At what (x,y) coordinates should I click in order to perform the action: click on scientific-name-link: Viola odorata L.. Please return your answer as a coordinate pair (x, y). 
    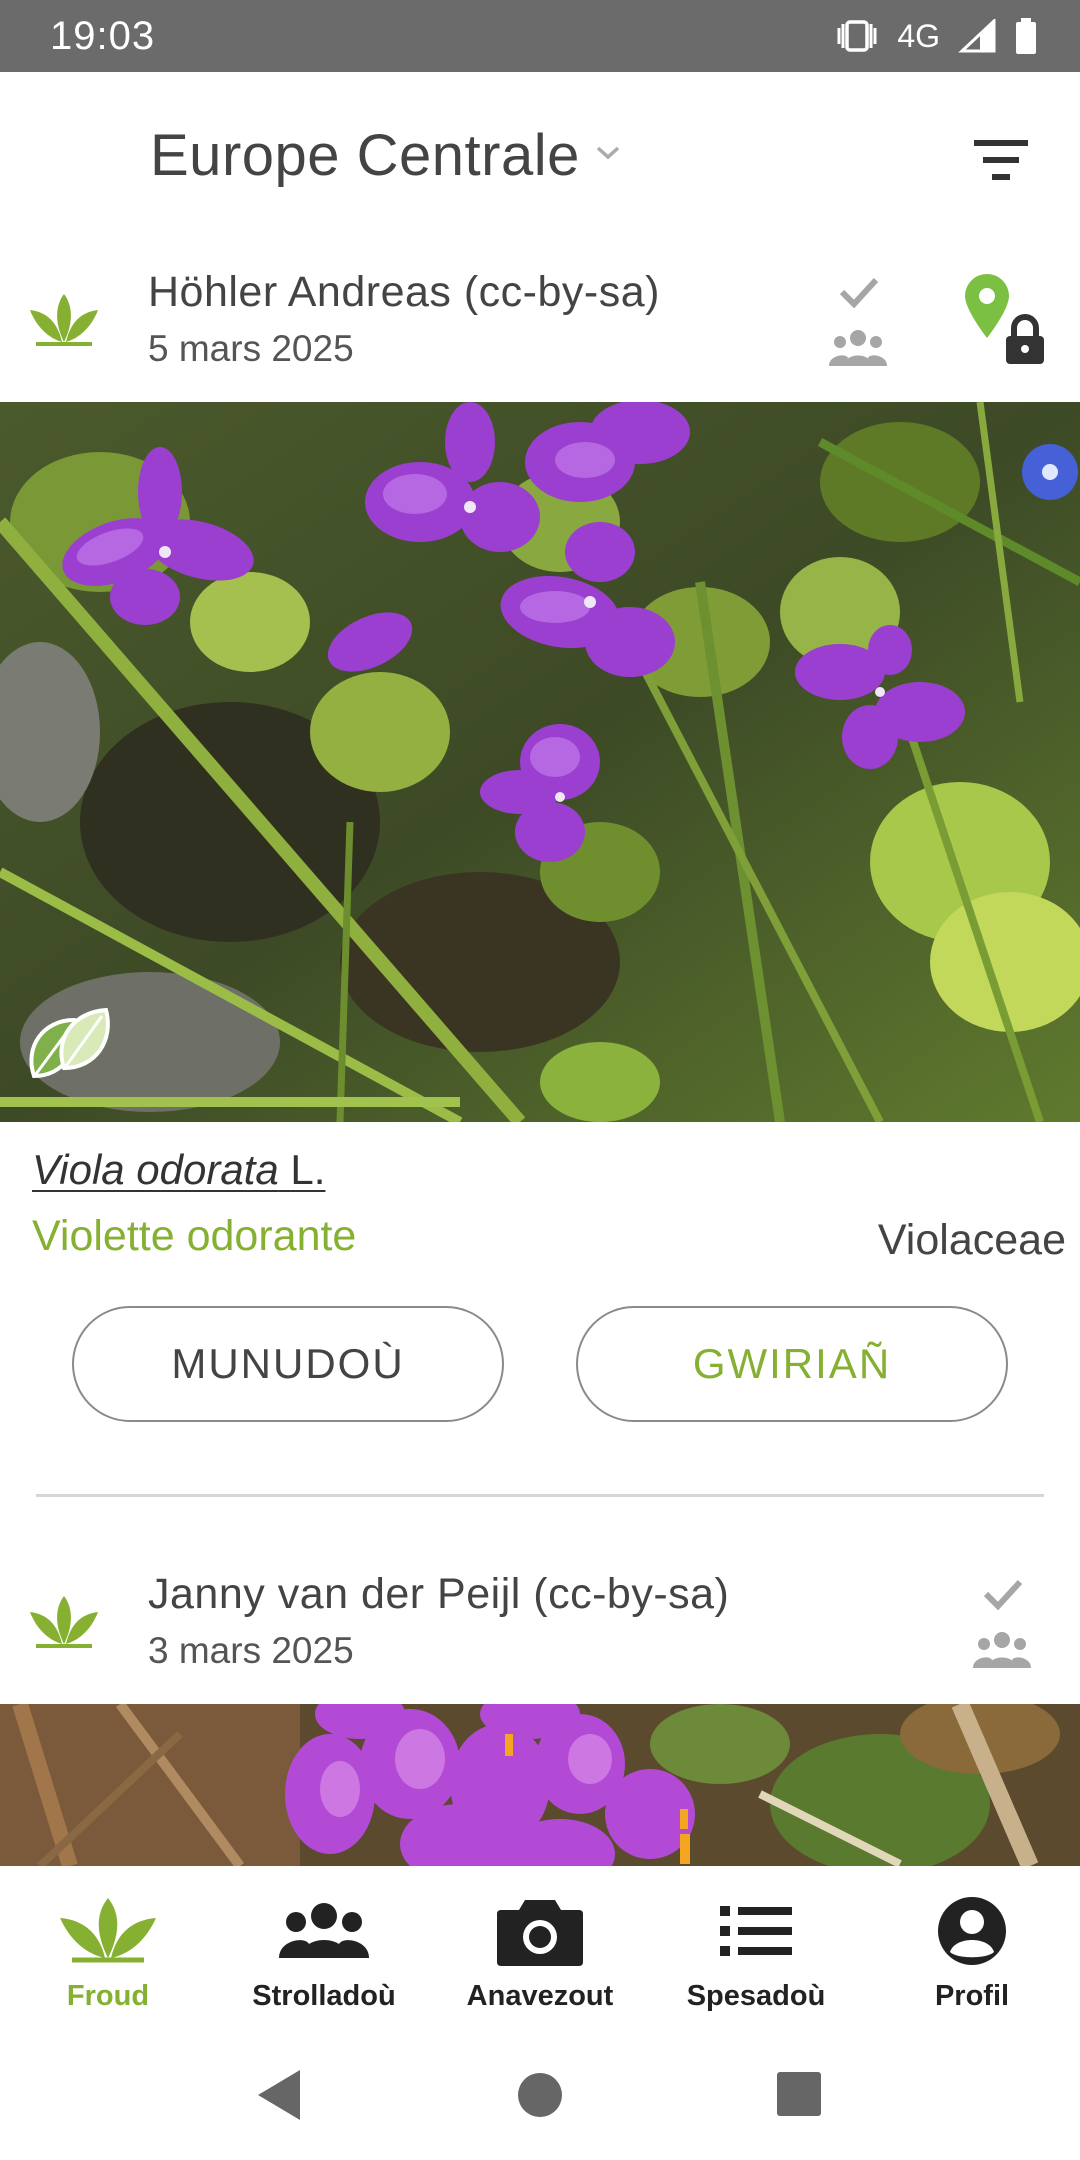
    Looking at the image, I should click on (178, 1170).